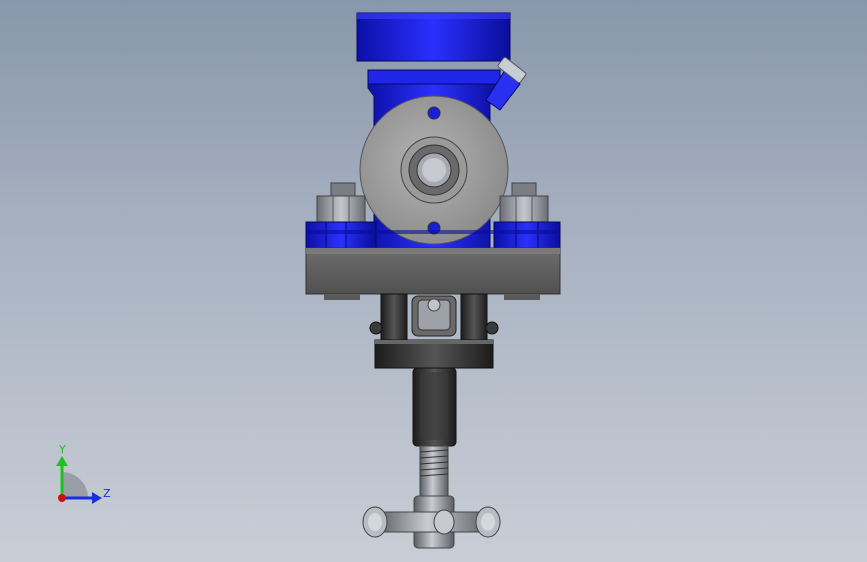 The width and height of the screenshot is (867, 562). What do you see at coordinates (433, 37) in the screenshot?
I see `bonnet-top-block` at bounding box center [433, 37].